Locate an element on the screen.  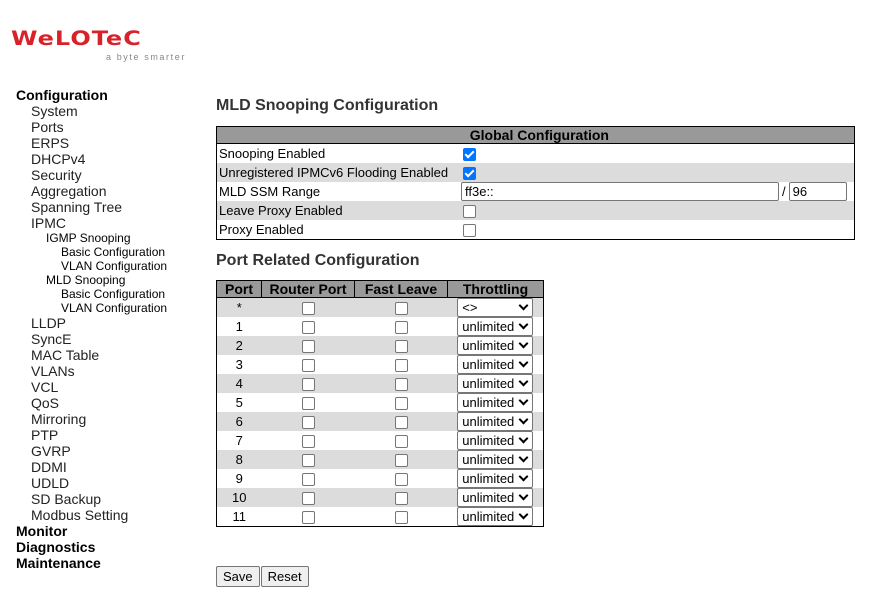
port-number: 1 is located at coordinates (239, 326).